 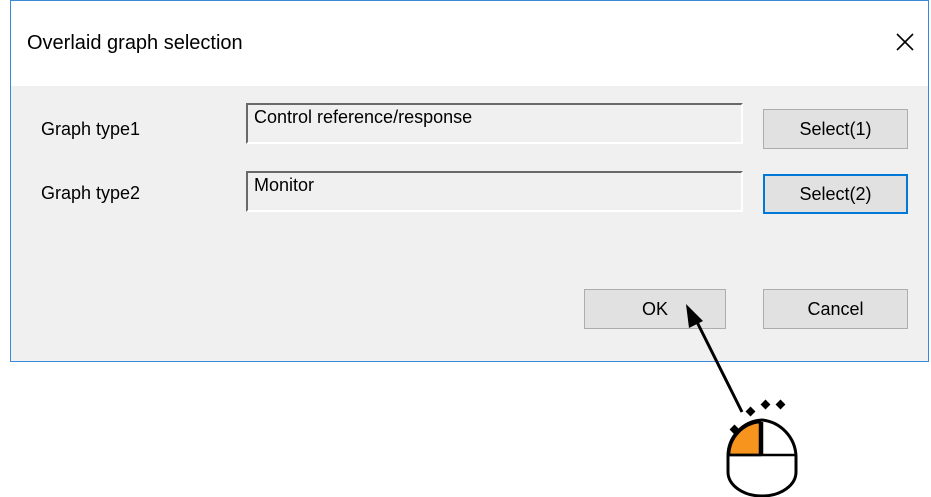 I want to click on click-annotation, so click(x=742, y=400).